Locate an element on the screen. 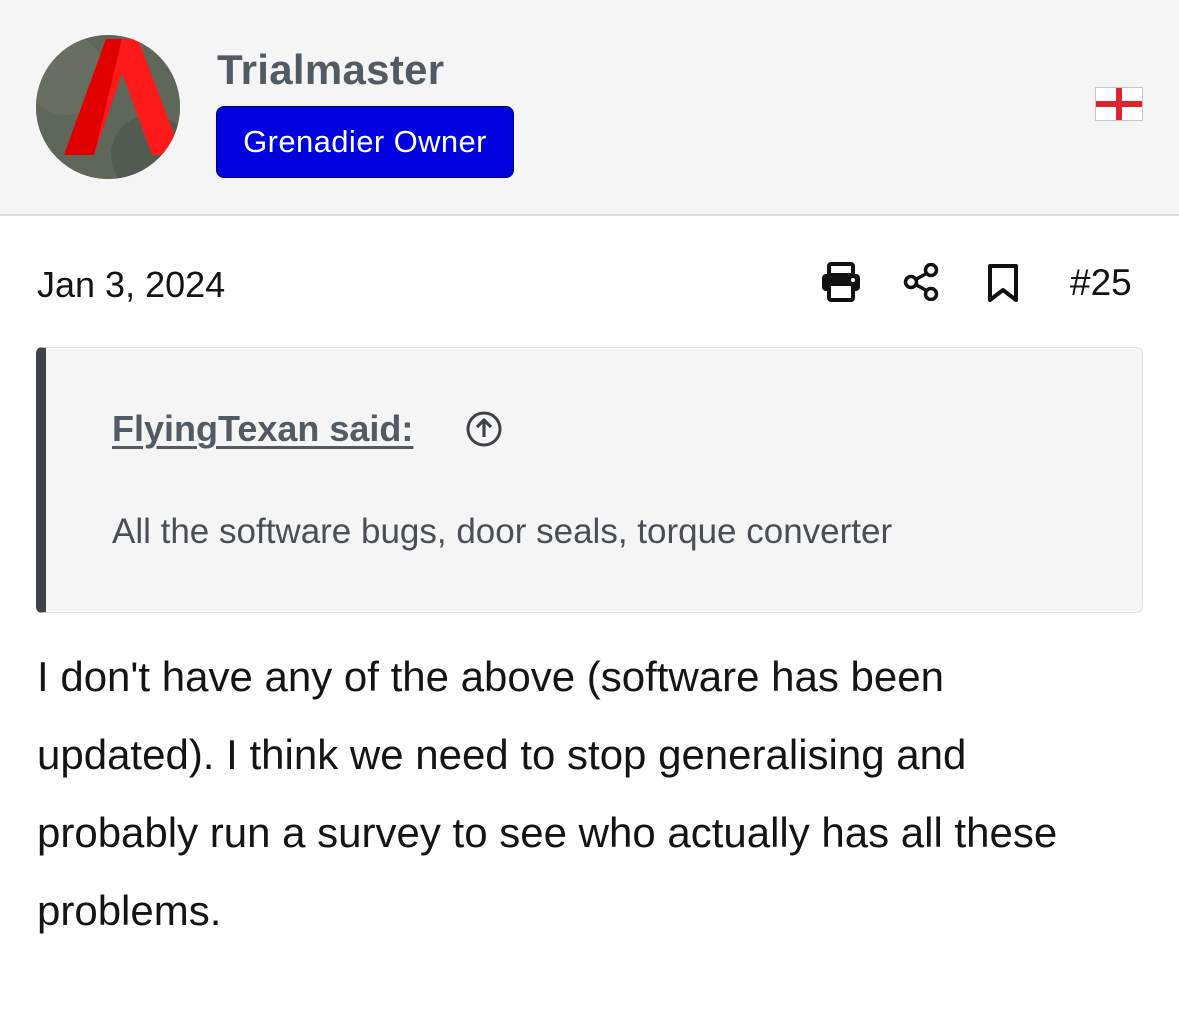  england-flag-icon is located at coordinates (1119, 104).